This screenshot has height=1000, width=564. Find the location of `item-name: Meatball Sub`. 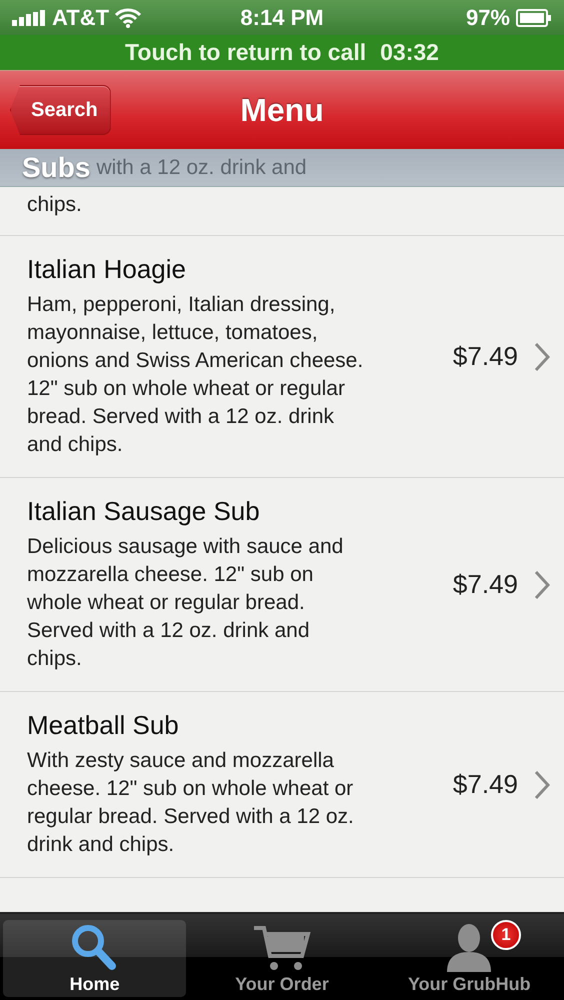

item-name: Meatball Sub is located at coordinates (103, 725).